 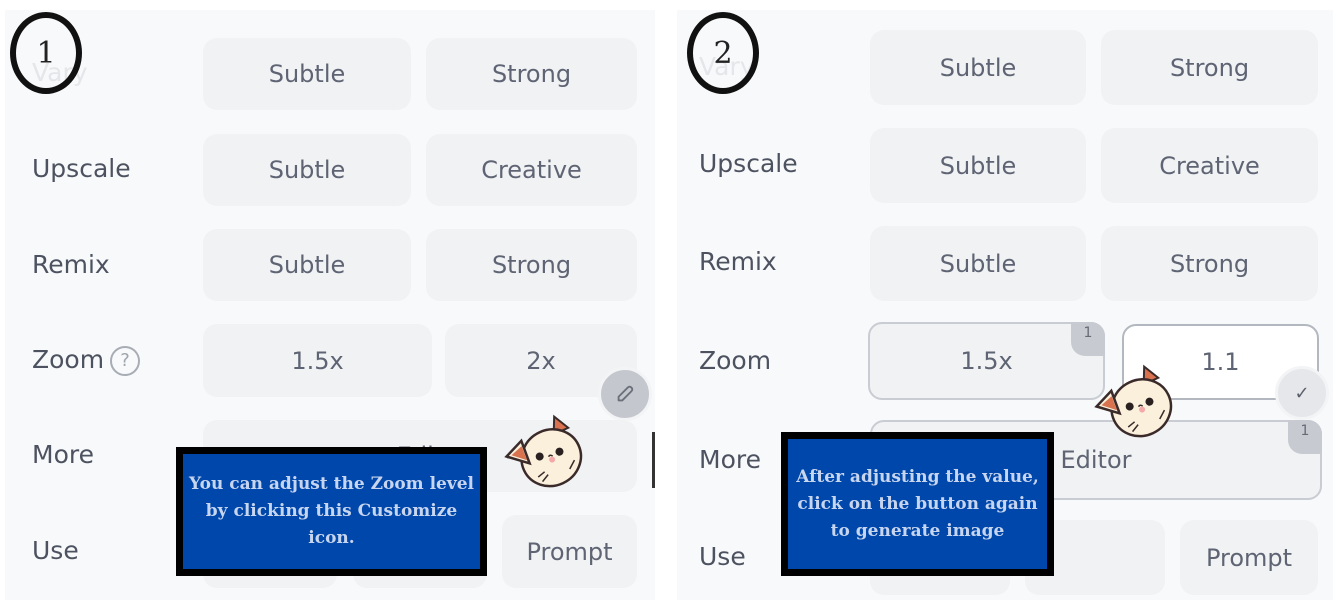 I want to click on zoom-1-5x-button: 1.5x, so click(x=317, y=360).